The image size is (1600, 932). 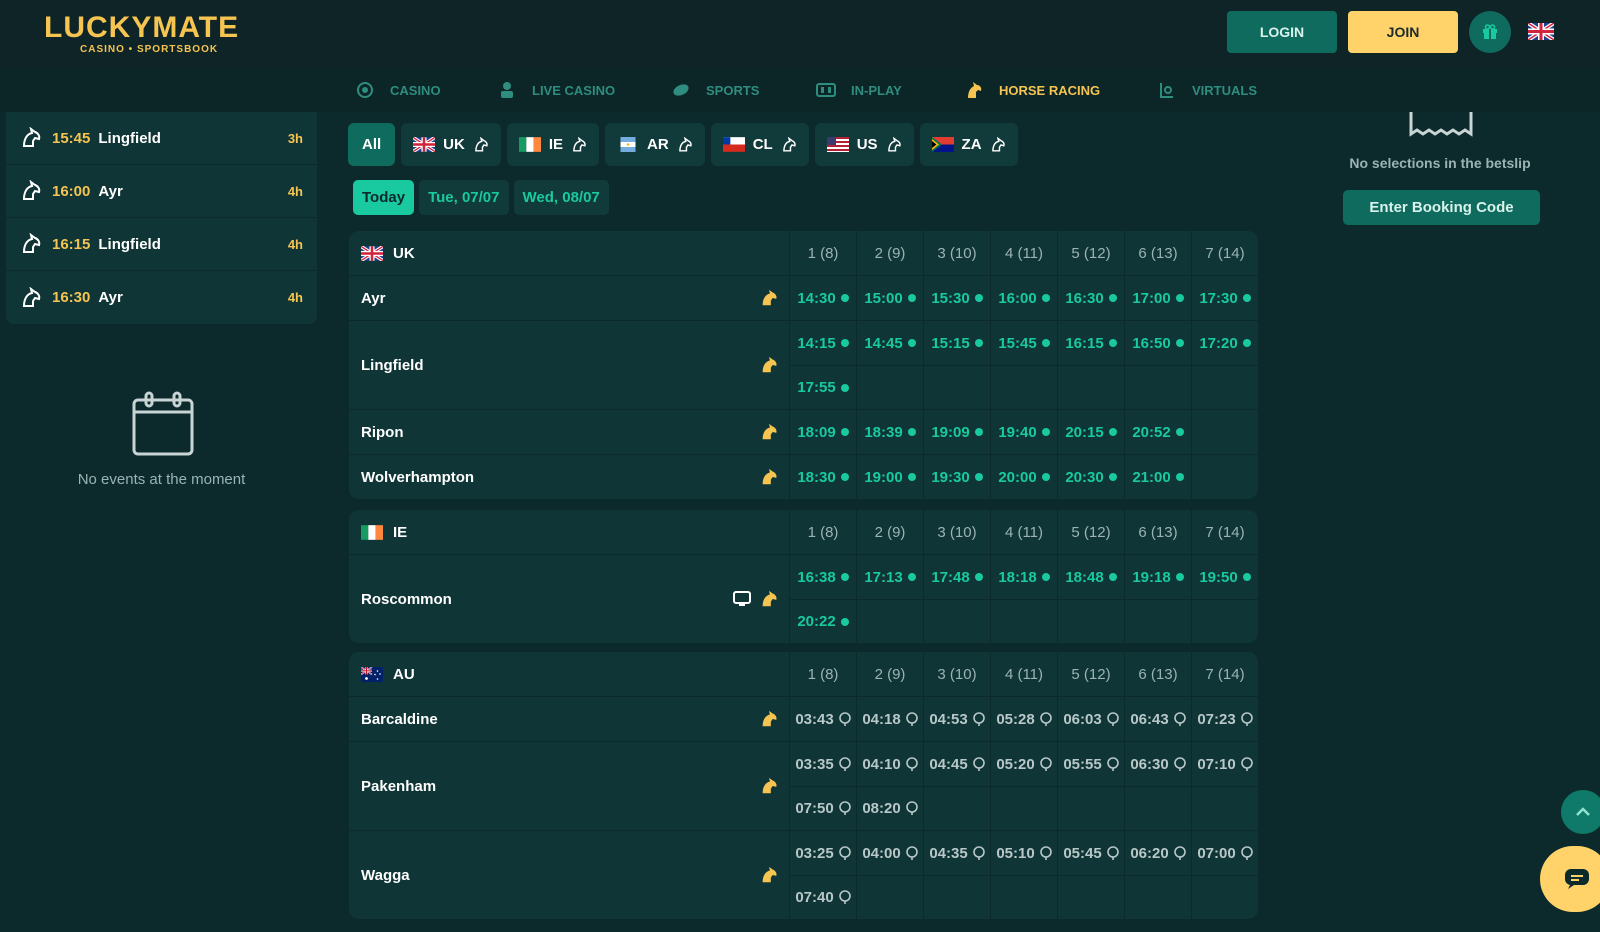 I want to click on race-time-cell: 16:30, so click(x=1090, y=298).